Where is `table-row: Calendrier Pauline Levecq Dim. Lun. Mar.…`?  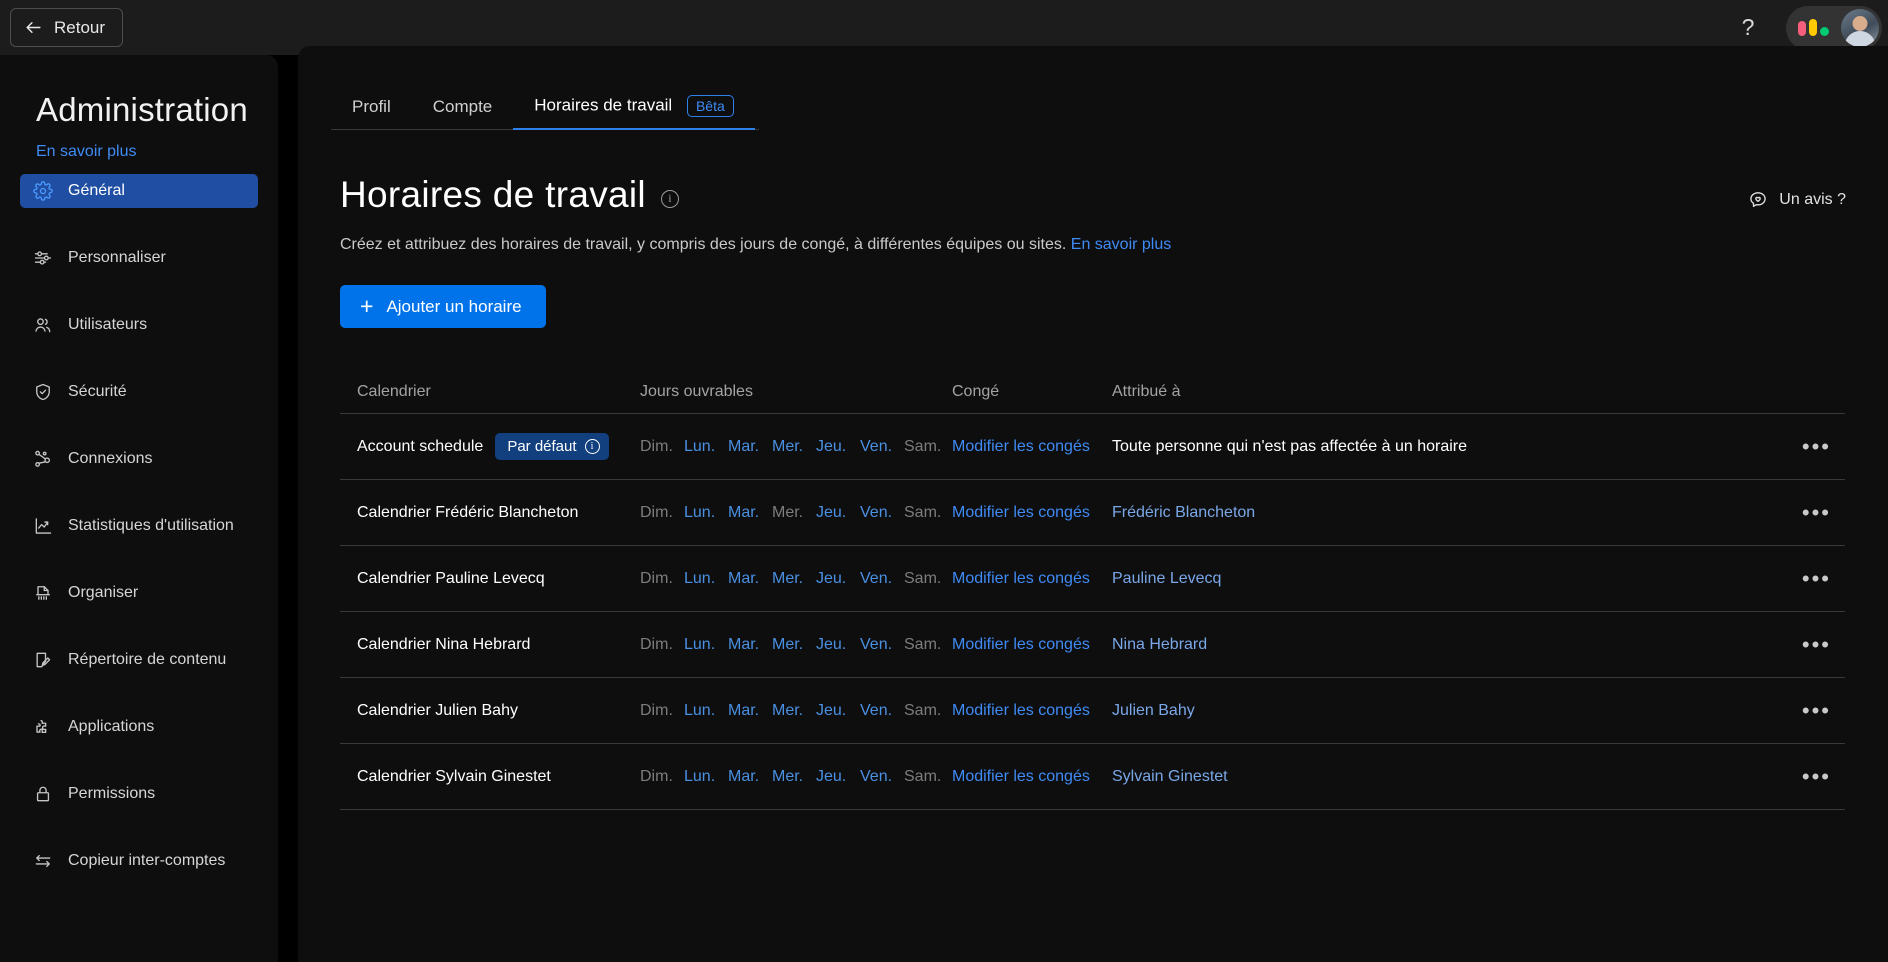 table-row: Calendrier Pauline Levecq Dim. Lun. Mar.… is located at coordinates (1092, 579).